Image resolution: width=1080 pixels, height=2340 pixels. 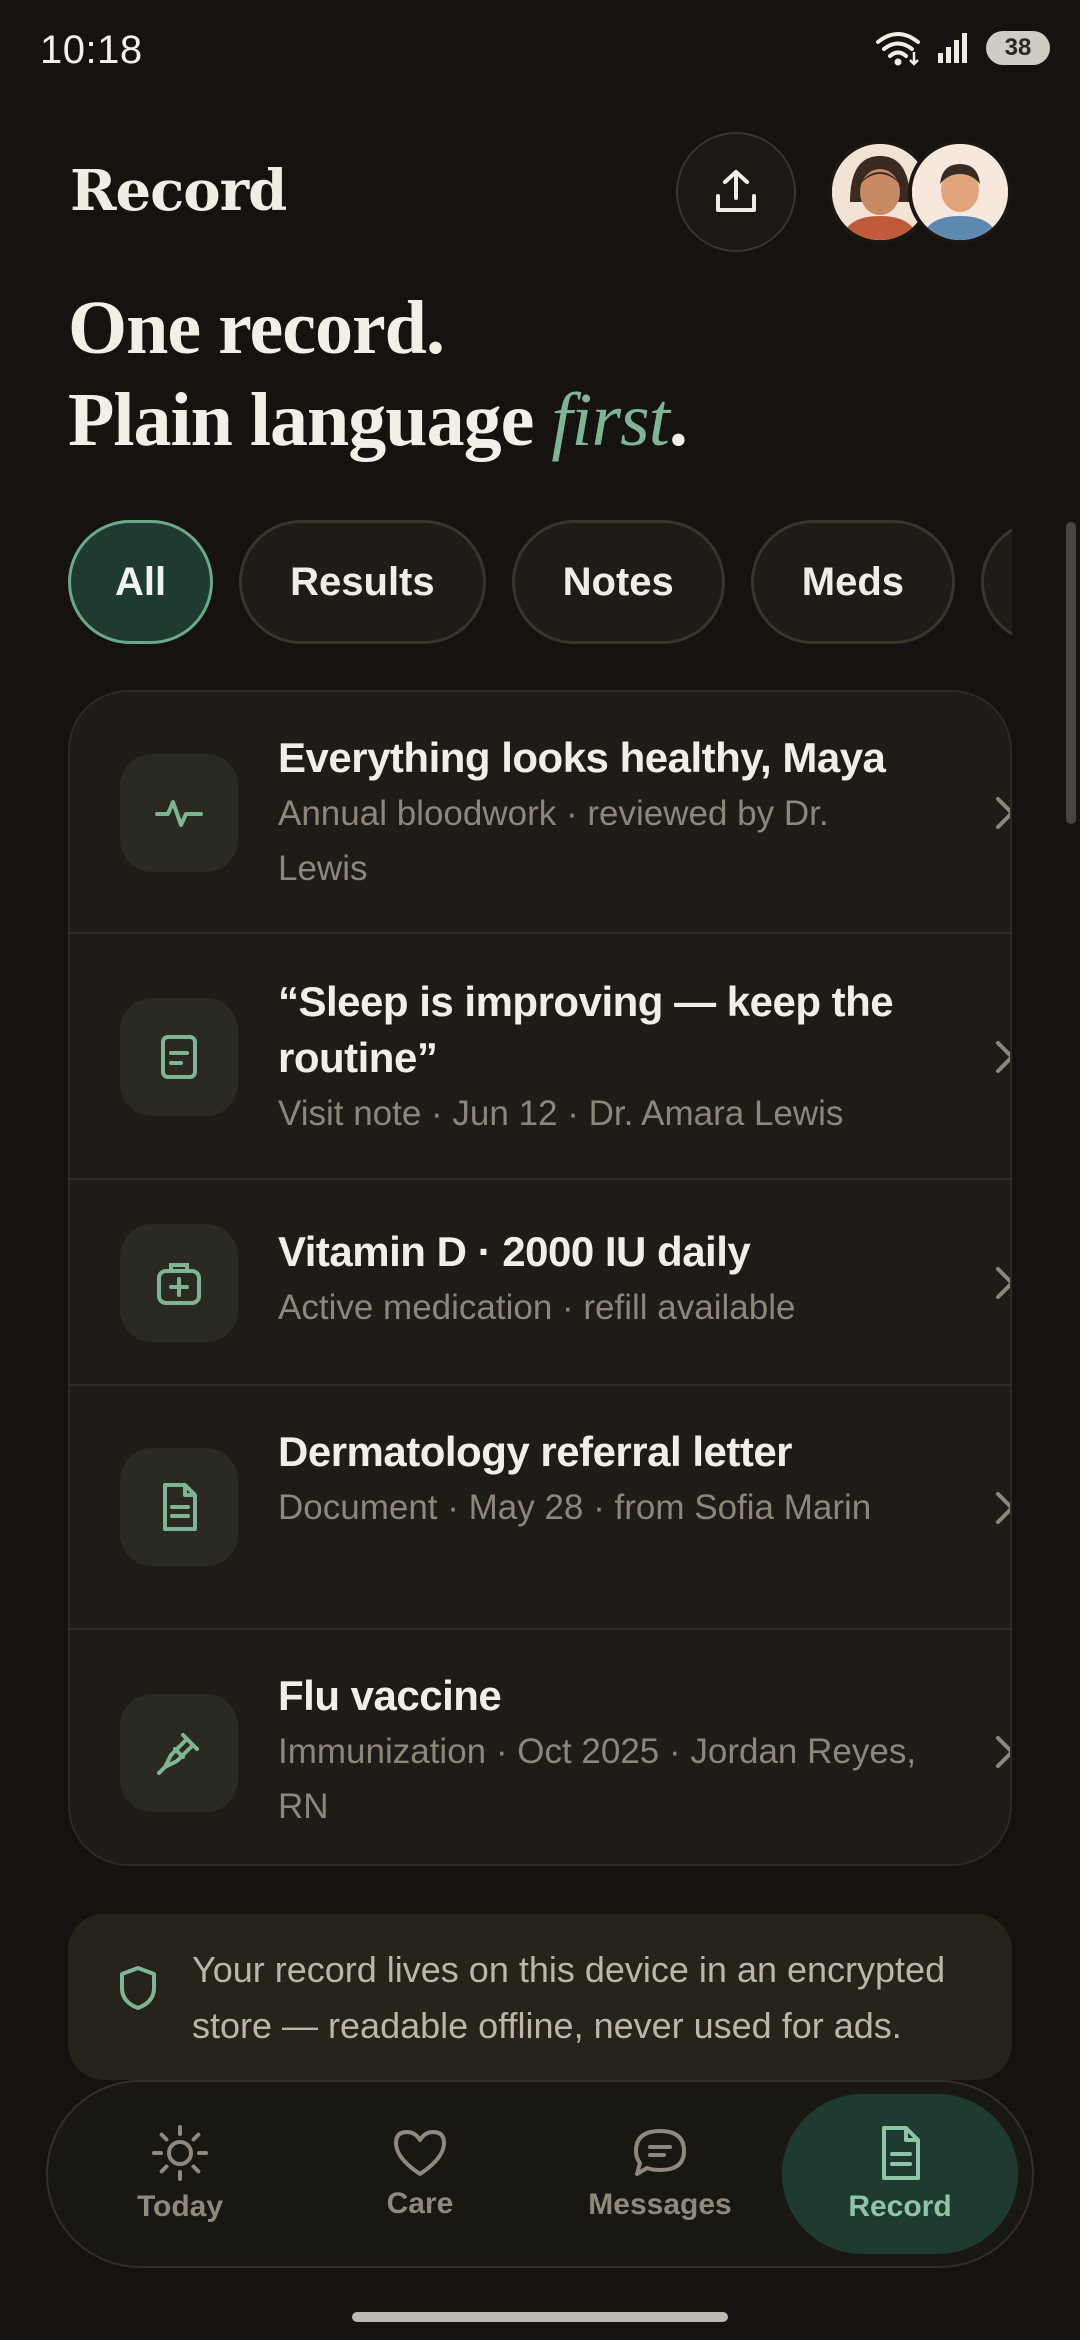 What do you see at coordinates (660, 2204) in the screenshot?
I see `nav-label: Messages` at bounding box center [660, 2204].